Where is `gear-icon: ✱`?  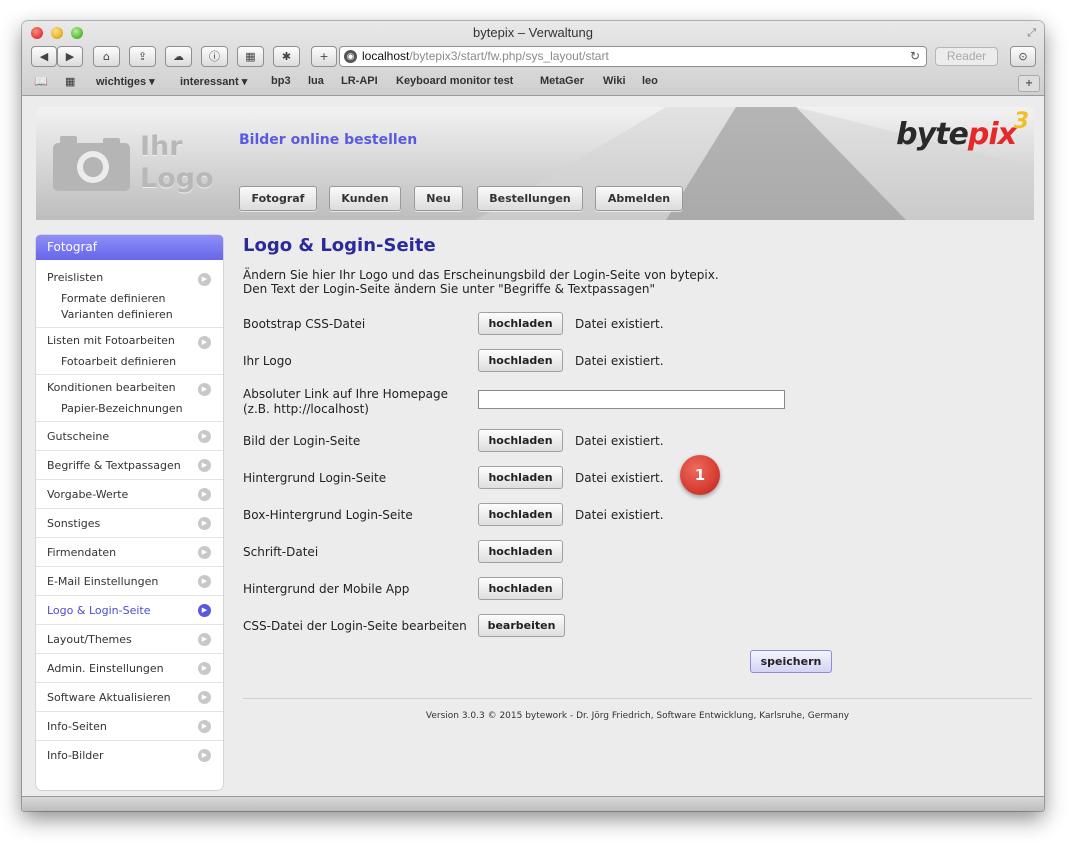 gear-icon: ✱ is located at coordinates (286, 56).